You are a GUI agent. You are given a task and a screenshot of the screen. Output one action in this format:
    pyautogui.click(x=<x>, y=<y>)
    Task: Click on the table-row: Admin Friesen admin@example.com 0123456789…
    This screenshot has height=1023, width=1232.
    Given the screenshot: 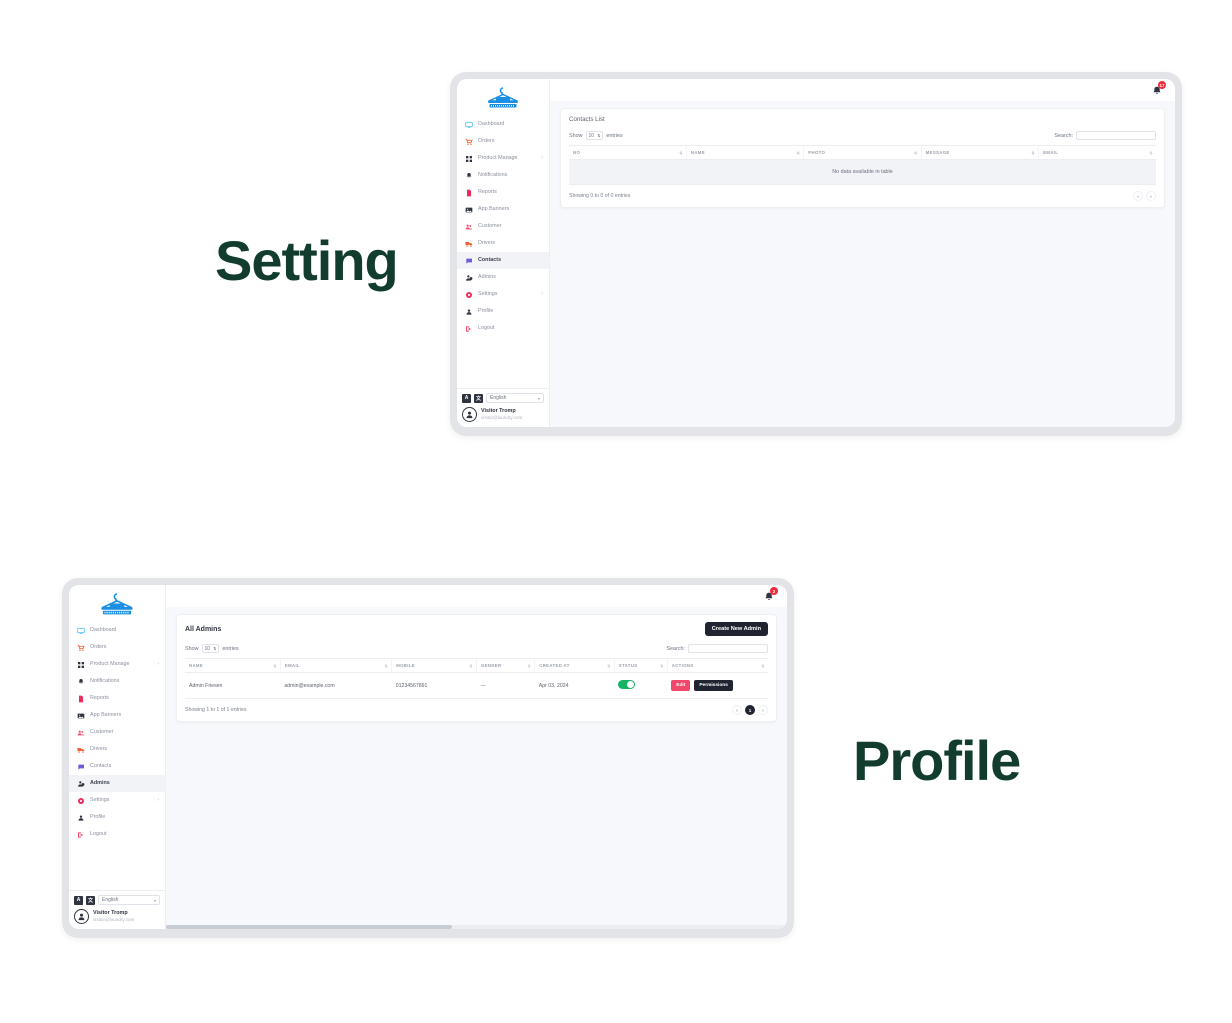 What is the action you would take?
    pyautogui.click(x=476, y=685)
    